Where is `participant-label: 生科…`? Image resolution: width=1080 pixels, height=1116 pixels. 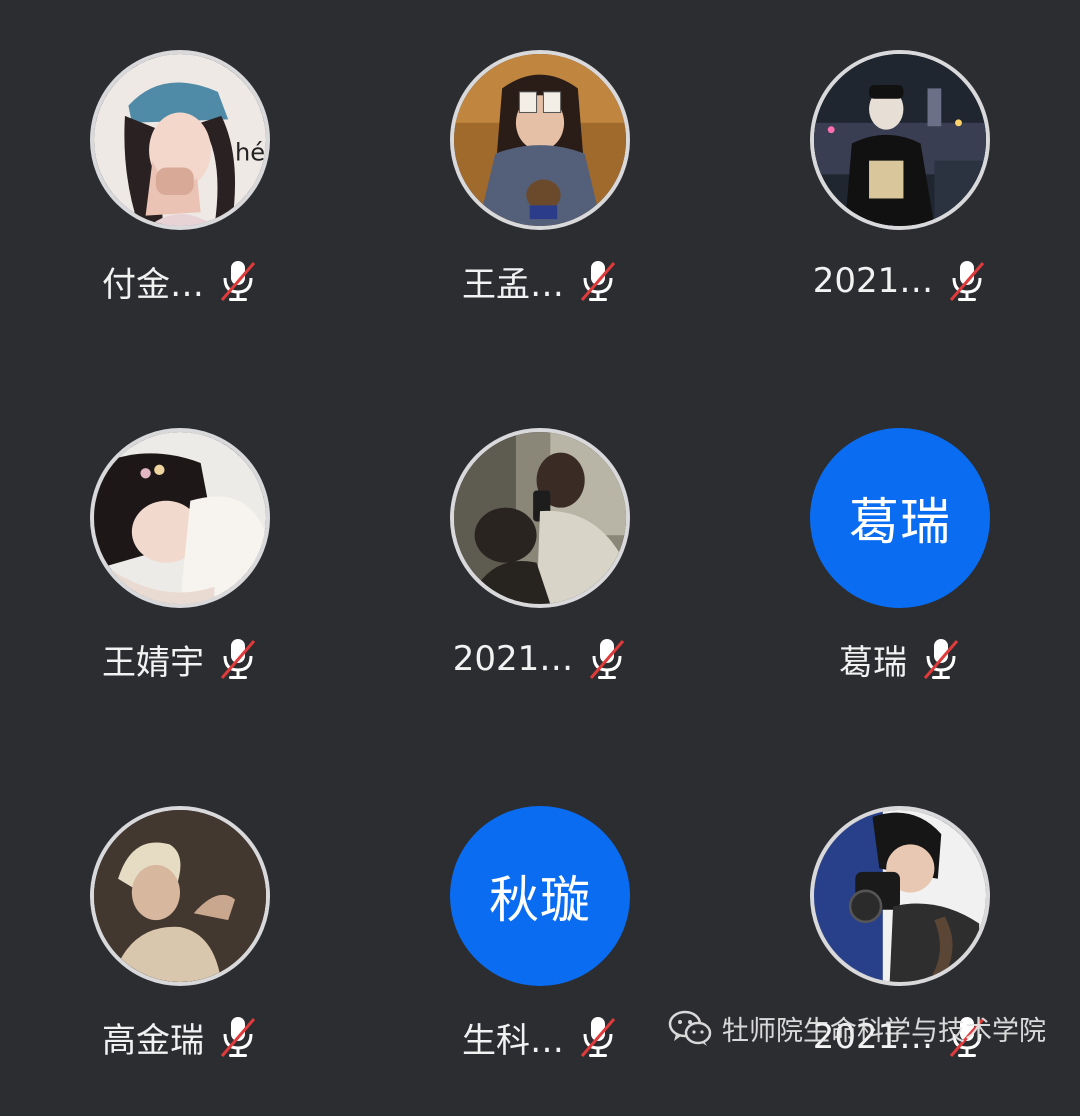 participant-label: 生科… is located at coordinates (540, 1037).